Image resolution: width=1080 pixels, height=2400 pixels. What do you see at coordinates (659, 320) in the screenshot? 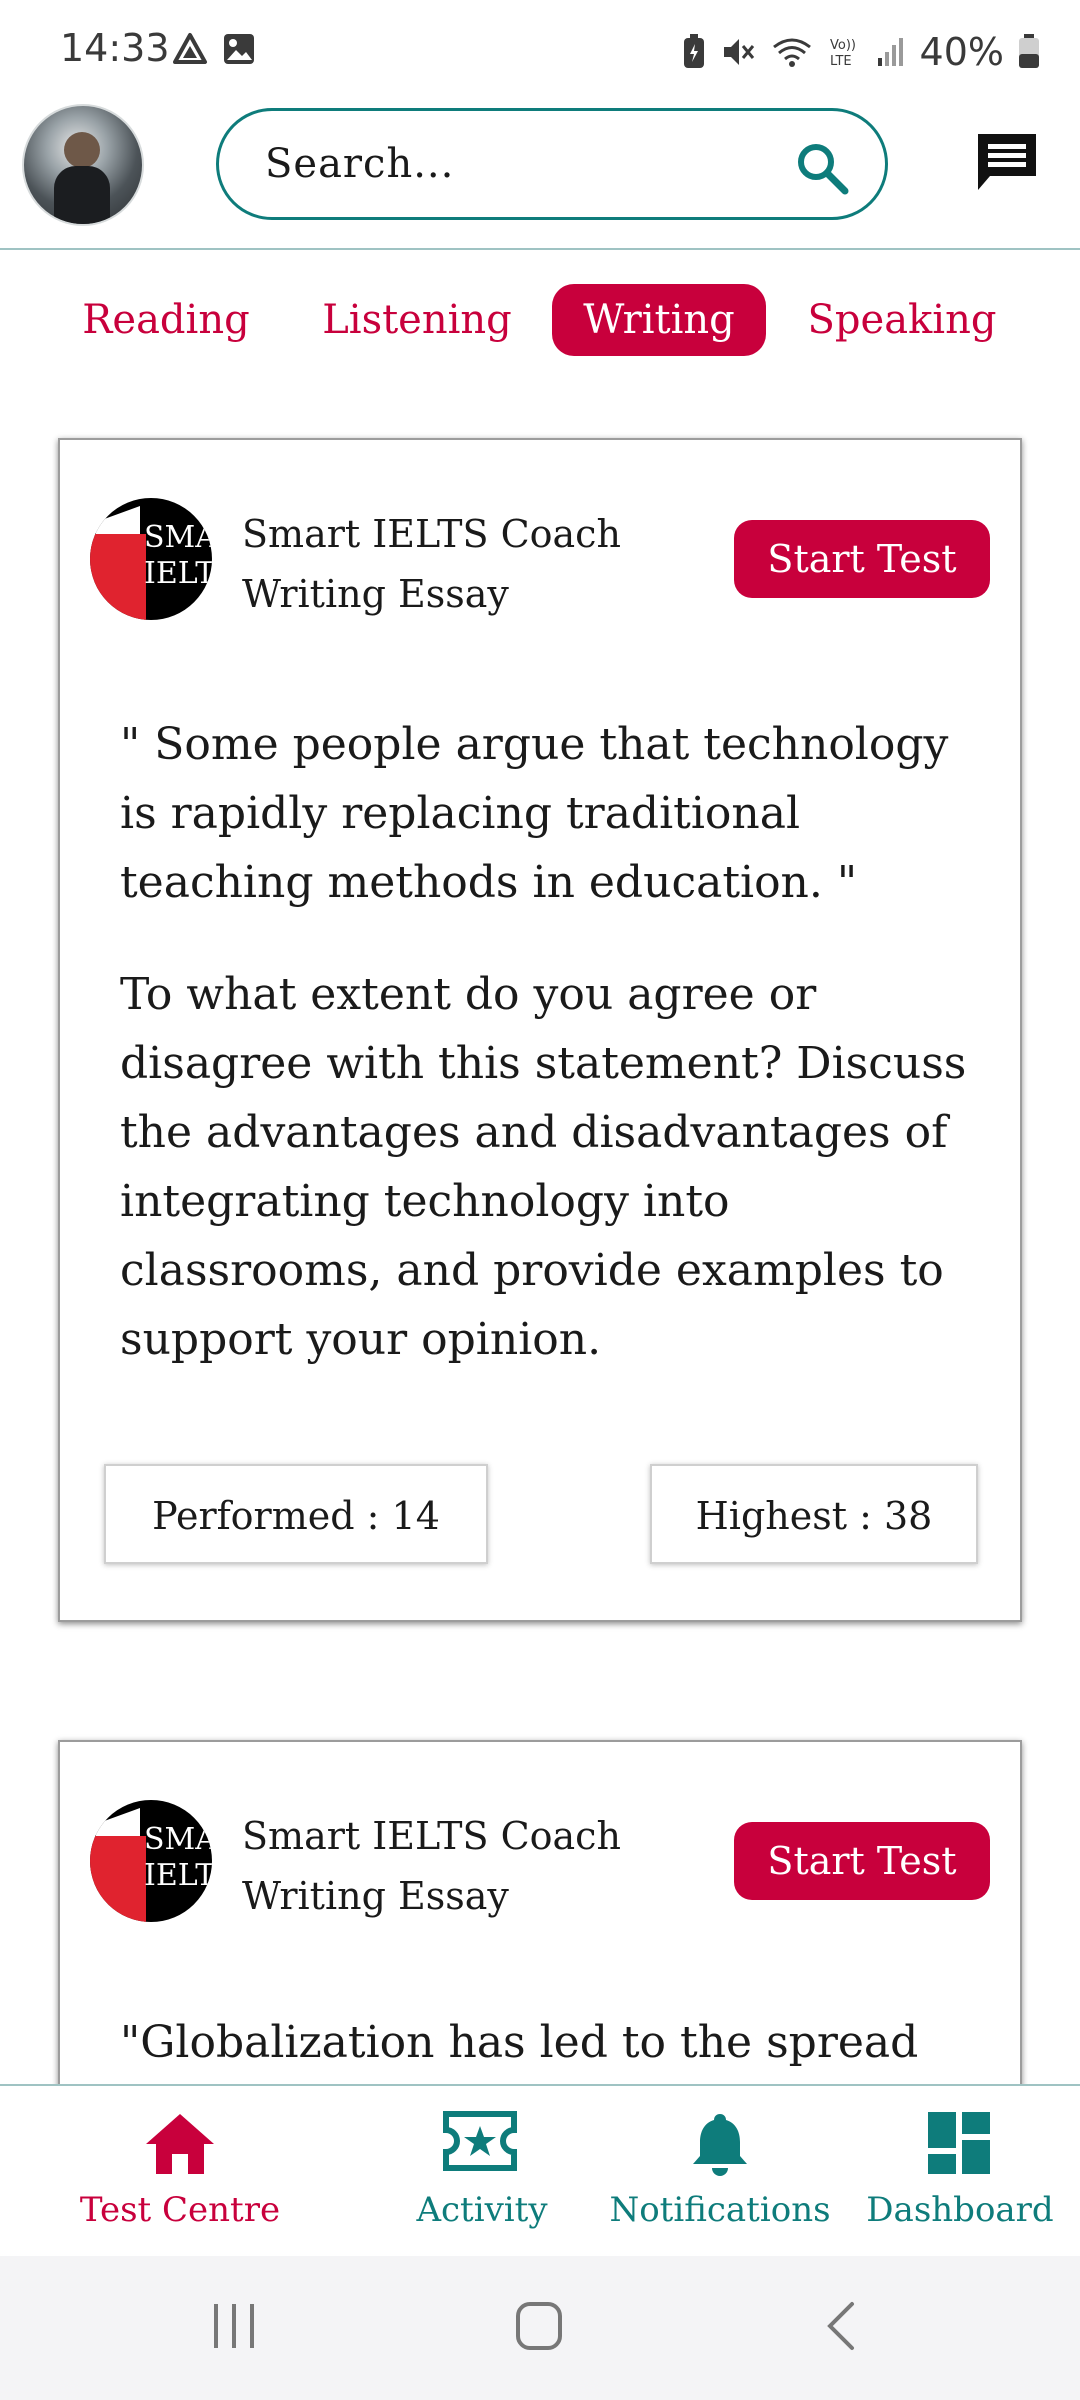
I see `tab-writing: Writing` at bounding box center [659, 320].